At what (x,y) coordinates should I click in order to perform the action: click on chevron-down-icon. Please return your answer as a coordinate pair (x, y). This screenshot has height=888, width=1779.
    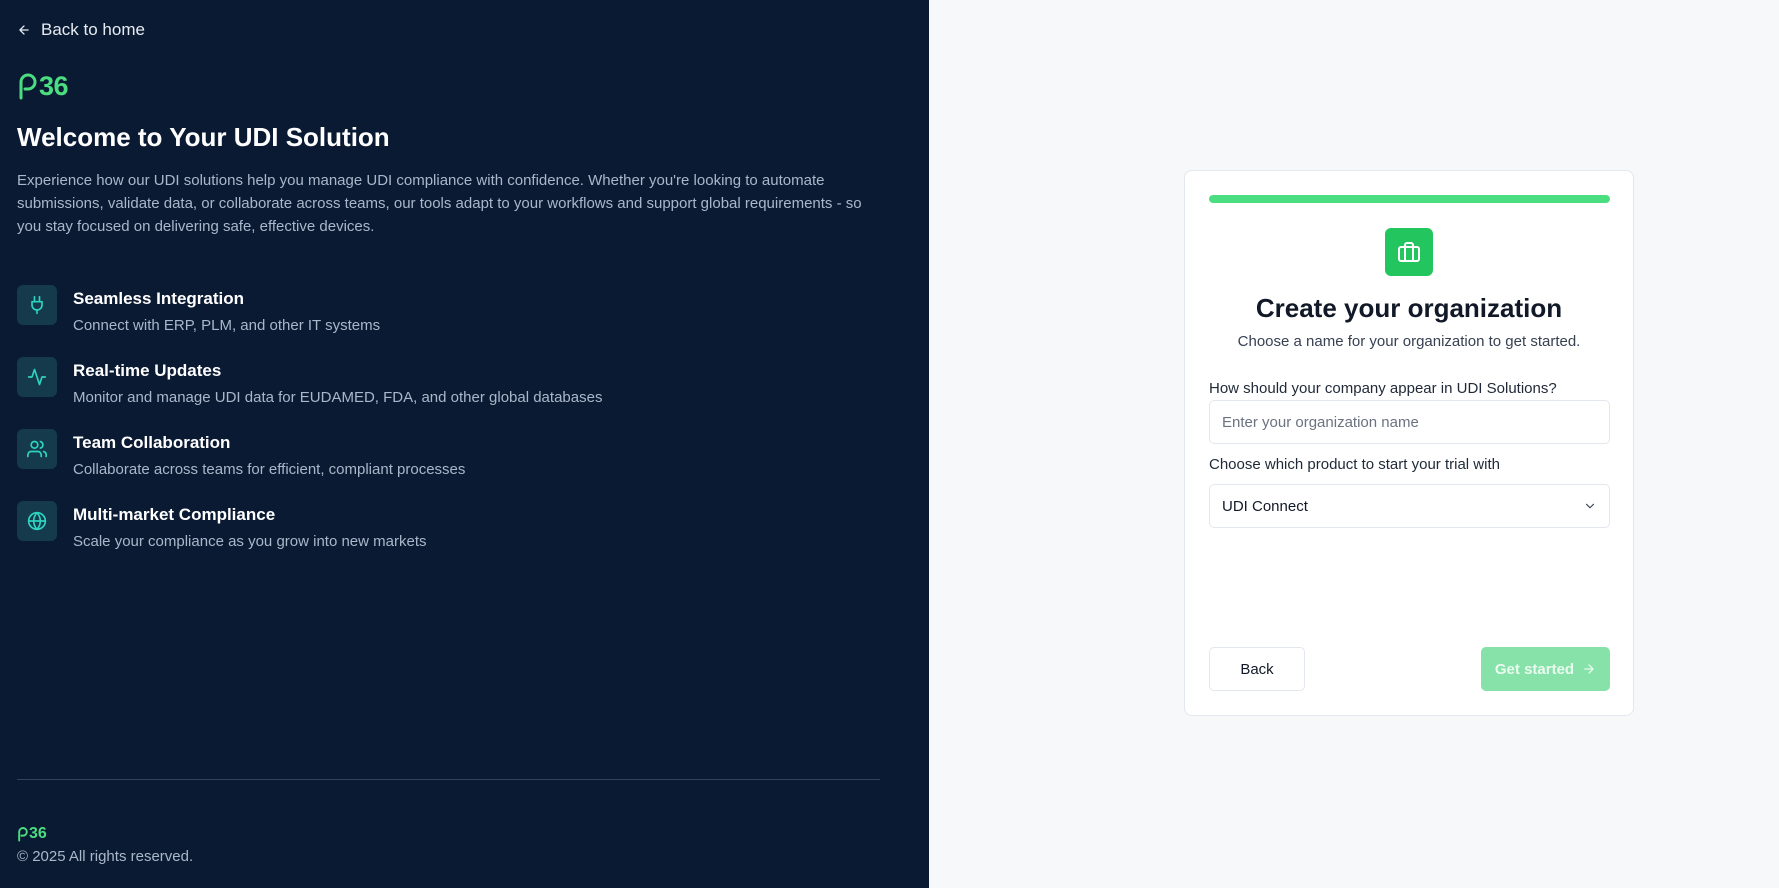
    Looking at the image, I should click on (1590, 506).